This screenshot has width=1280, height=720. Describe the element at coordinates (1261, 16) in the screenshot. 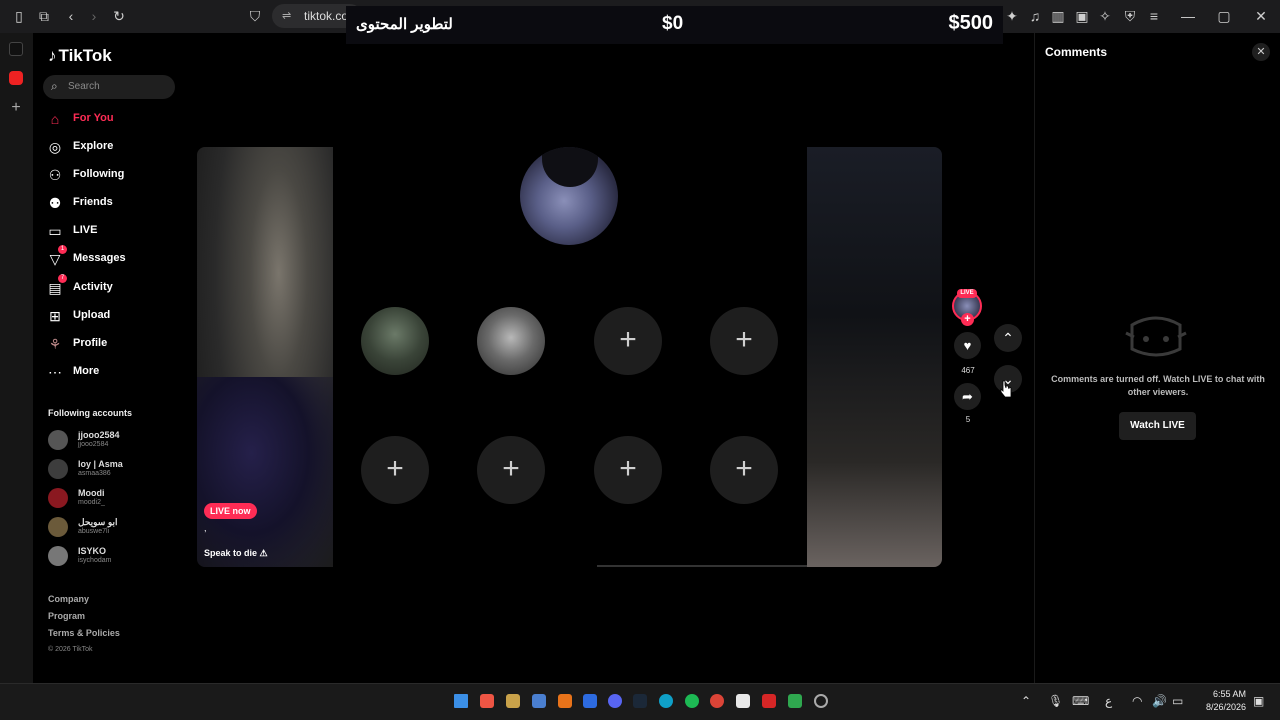

I see `close-window-button: ✕` at that location.